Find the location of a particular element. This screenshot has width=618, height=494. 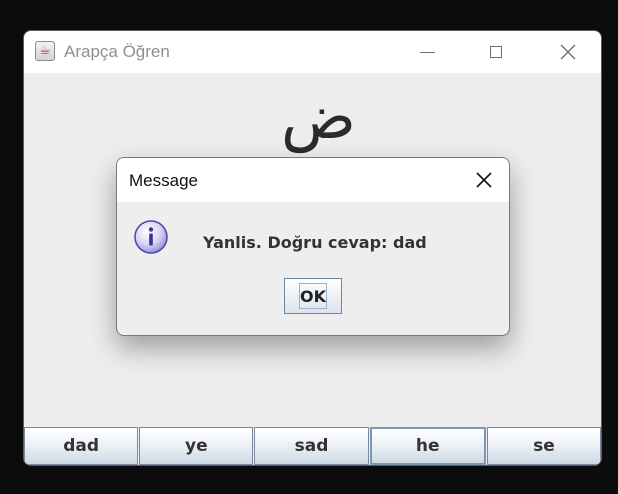

dialog-message: Yanlis. Doğru cevap: dad is located at coordinates (315, 242).